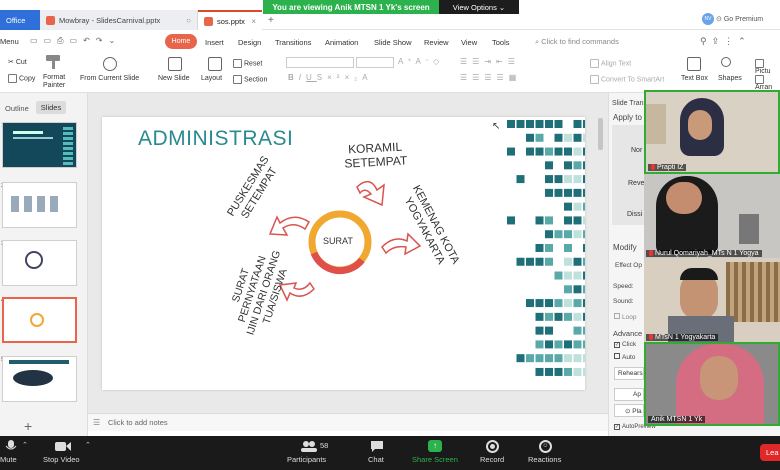 The image size is (780, 470). Describe the element at coordinates (306, 459) in the screenshot. I see `participants-button: Participants` at that location.